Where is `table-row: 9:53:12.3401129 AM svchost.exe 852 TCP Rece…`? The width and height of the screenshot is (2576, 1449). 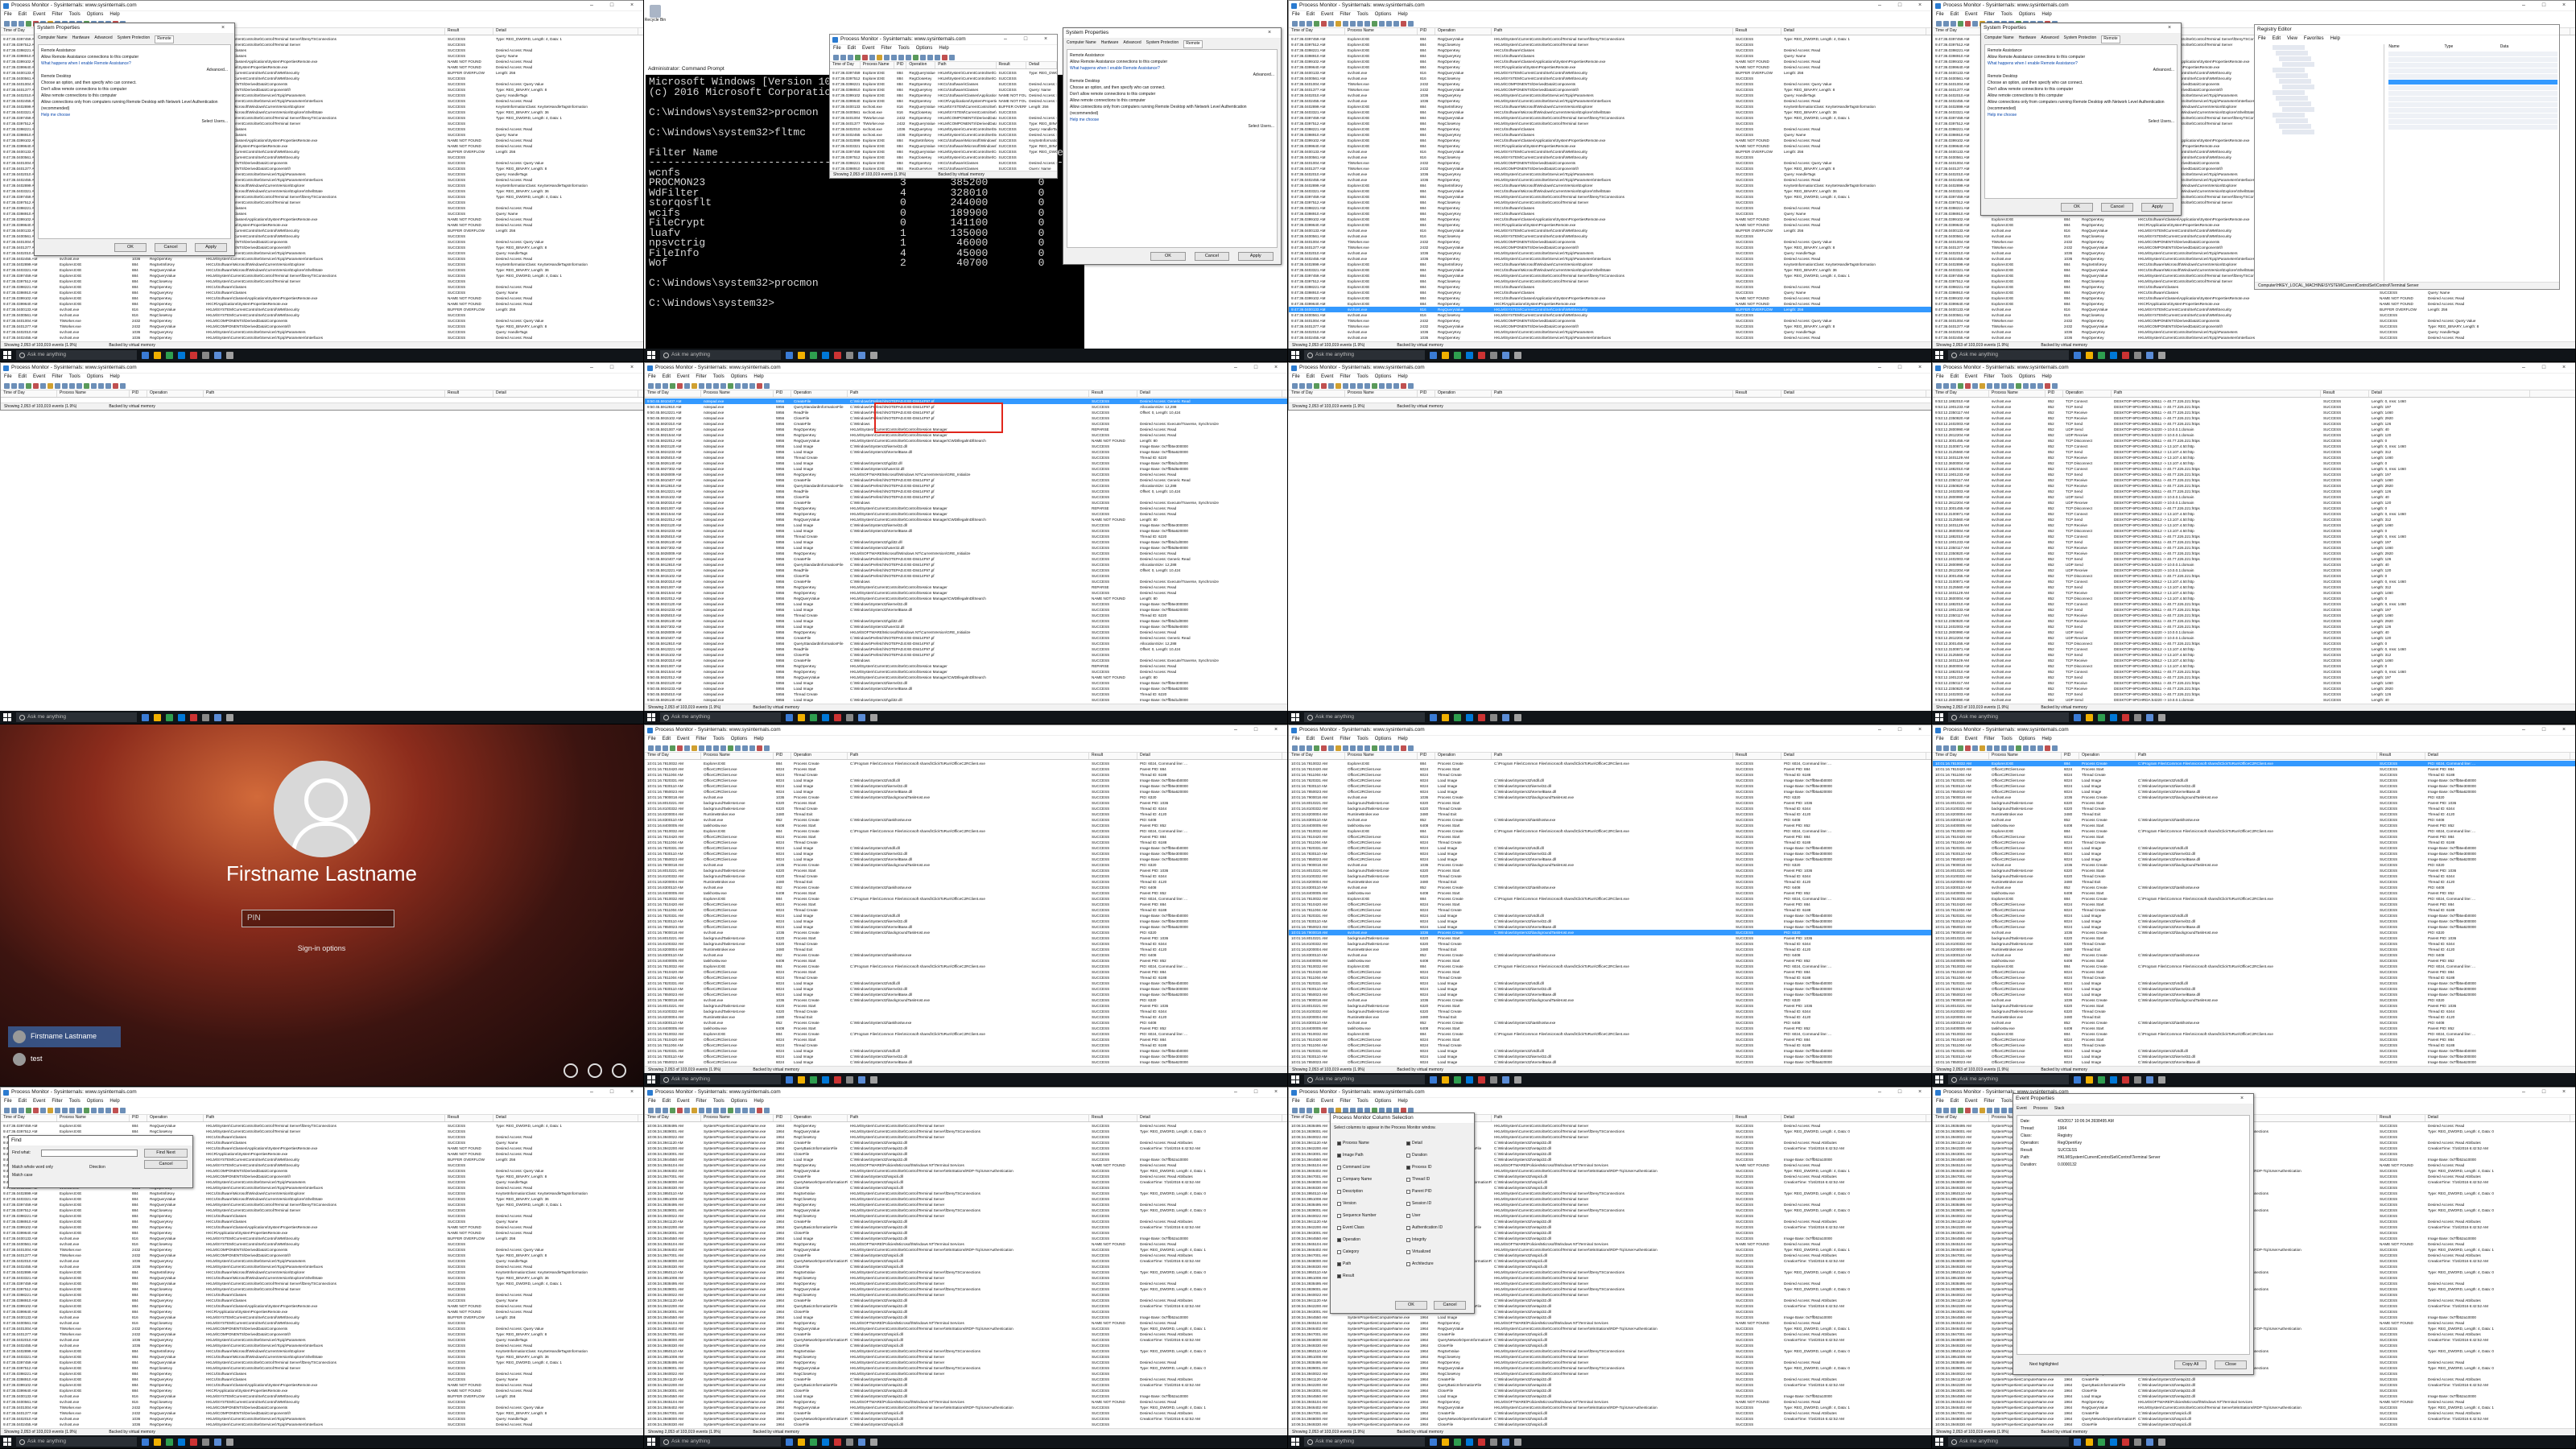 table-row: 9:53:12.3401129 AM svchost.exe 852 TCP Rece… is located at coordinates (2254, 525).